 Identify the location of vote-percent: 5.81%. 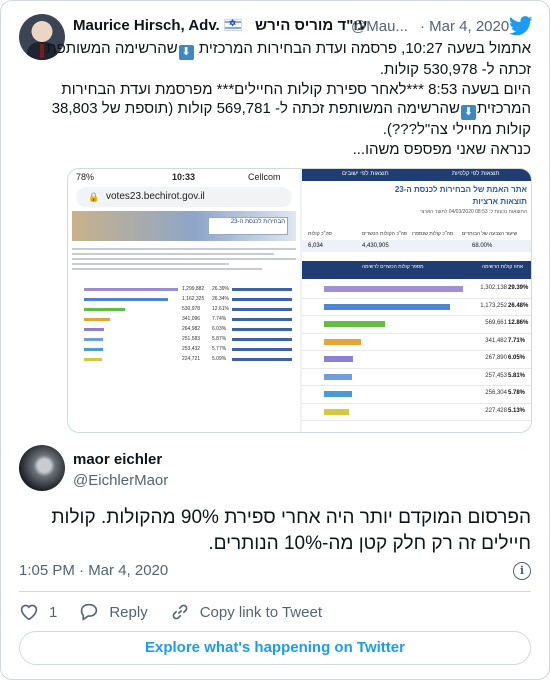
(517, 375).